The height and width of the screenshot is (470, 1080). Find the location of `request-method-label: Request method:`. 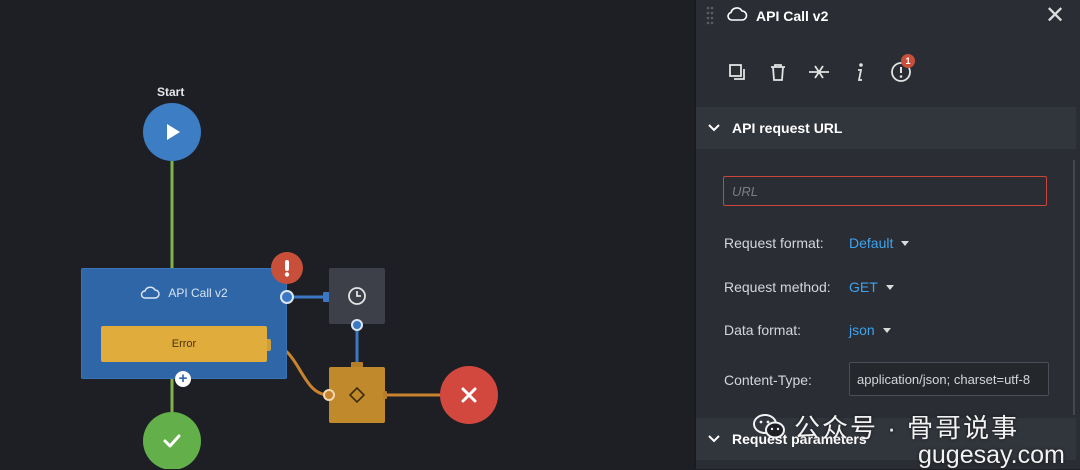

request-method-label: Request method: is located at coordinates (777, 287).